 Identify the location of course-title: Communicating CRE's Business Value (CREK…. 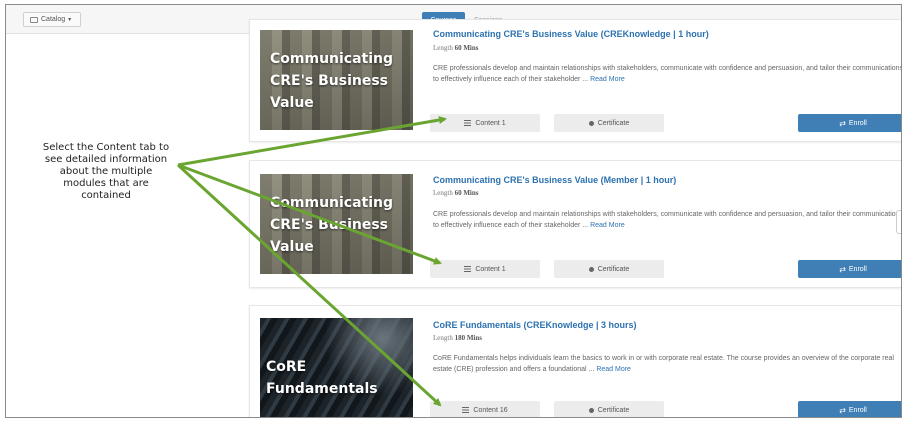
(571, 34).